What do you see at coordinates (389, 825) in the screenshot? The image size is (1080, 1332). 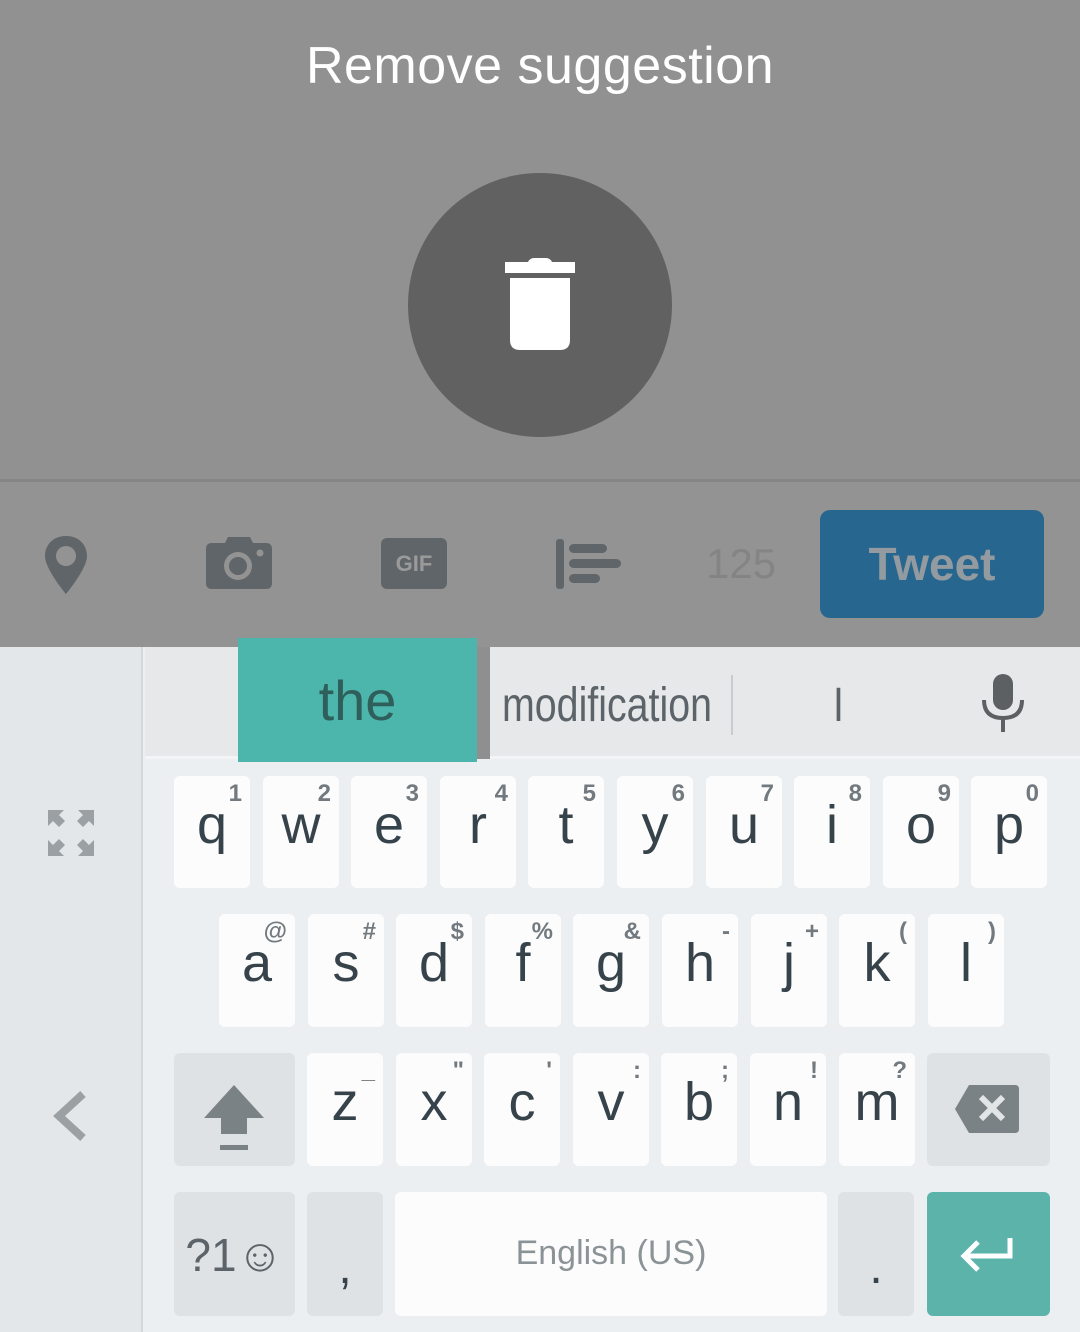 I see `key-label: e` at bounding box center [389, 825].